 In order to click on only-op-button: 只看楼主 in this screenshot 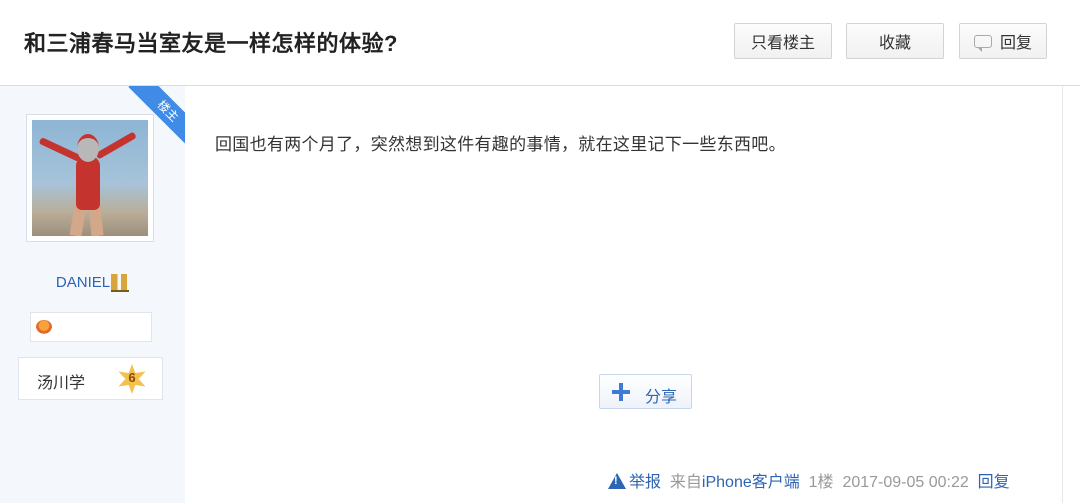, I will do `click(783, 41)`.